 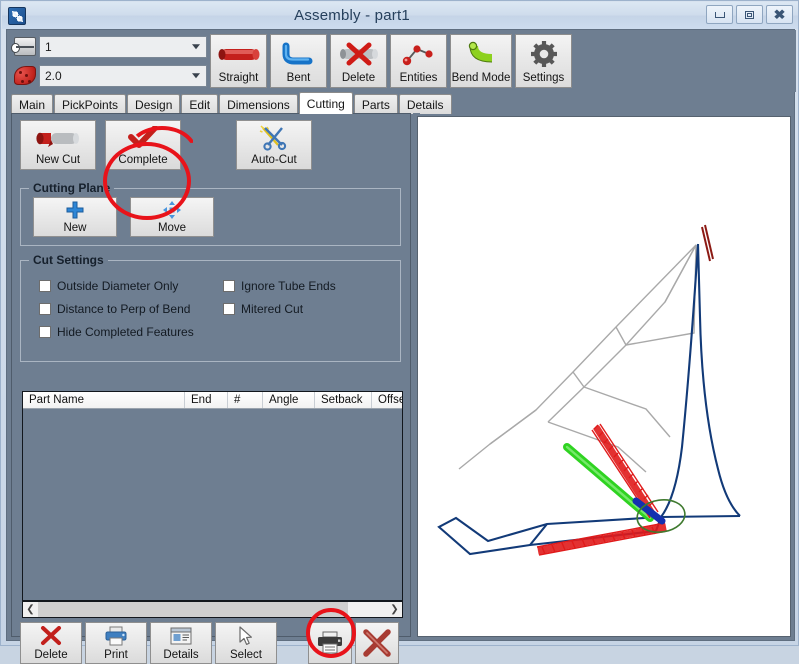 I want to click on checkbox-hide-completed-features: Hide Completed Features, so click(x=116, y=332).